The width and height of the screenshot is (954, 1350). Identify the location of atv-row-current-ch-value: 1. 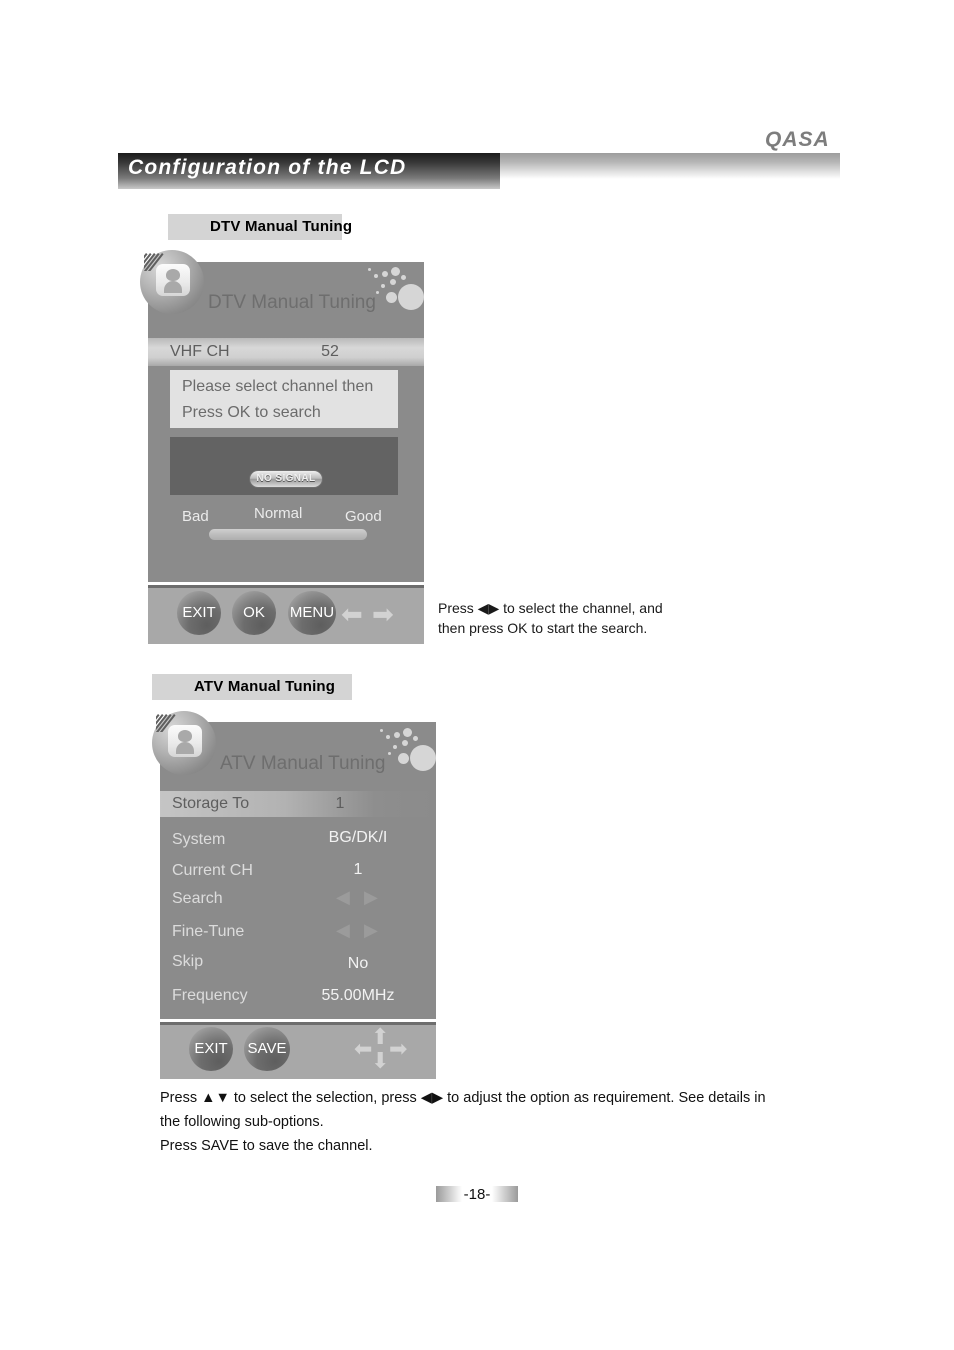
(358, 870).